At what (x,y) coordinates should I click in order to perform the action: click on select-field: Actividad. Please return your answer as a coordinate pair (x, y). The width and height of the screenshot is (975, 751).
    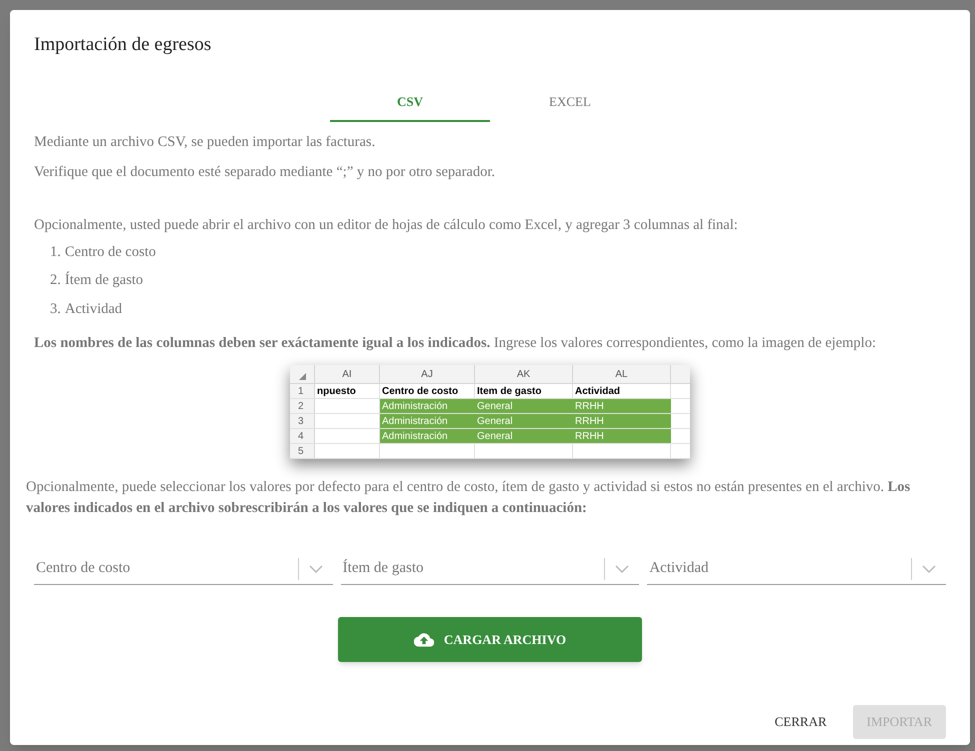
    Looking at the image, I should click on (796, 569).